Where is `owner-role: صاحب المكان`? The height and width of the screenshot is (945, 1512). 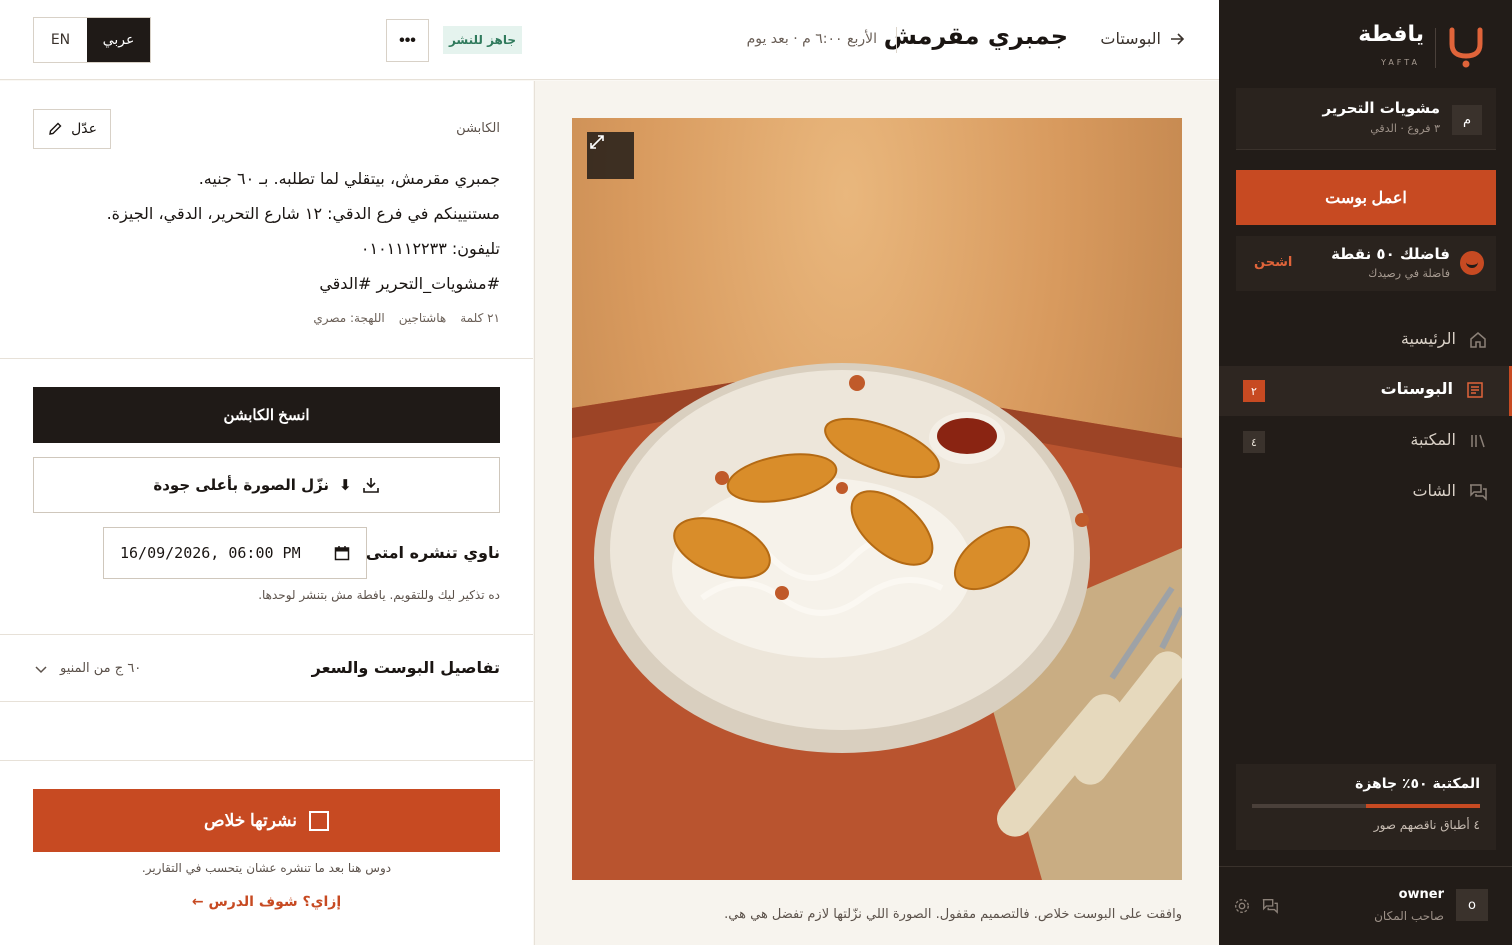 owner-role: صاحب المكان is located at coordinates (1409, 916).